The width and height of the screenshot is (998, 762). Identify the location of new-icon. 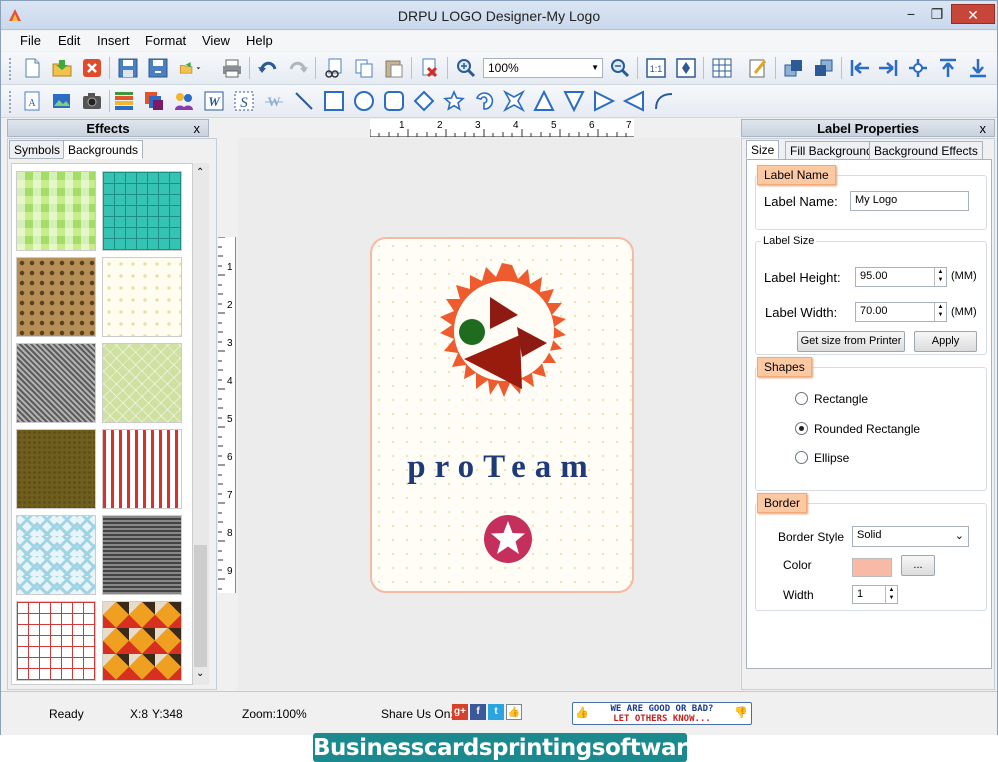
(32, 68).